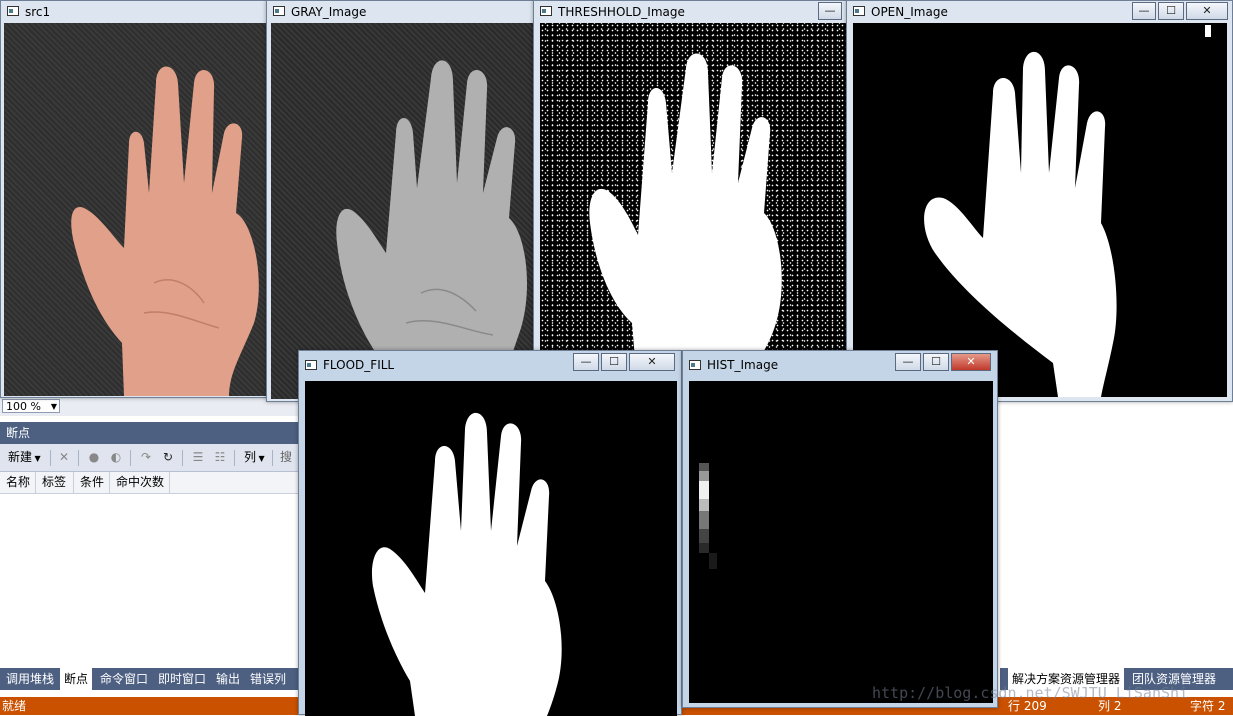 Image resolution: width=1233 pixels, height=716 pixels. Describe the element at coordinates (250, 457) in the screenshot. I see `columns-button-label: 列` at that location.